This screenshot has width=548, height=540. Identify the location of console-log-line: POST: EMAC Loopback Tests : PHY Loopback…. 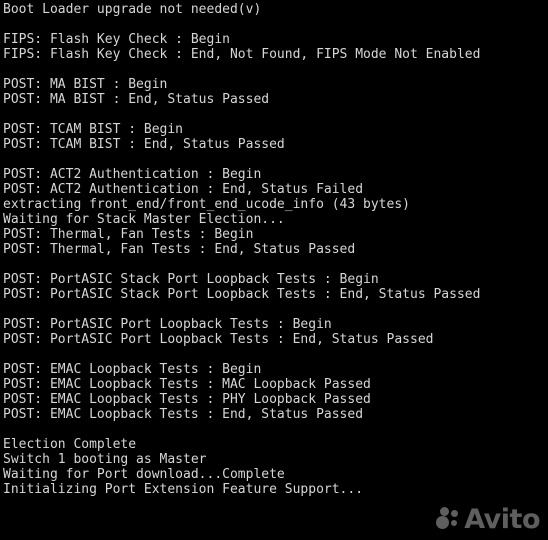
(187, 399).